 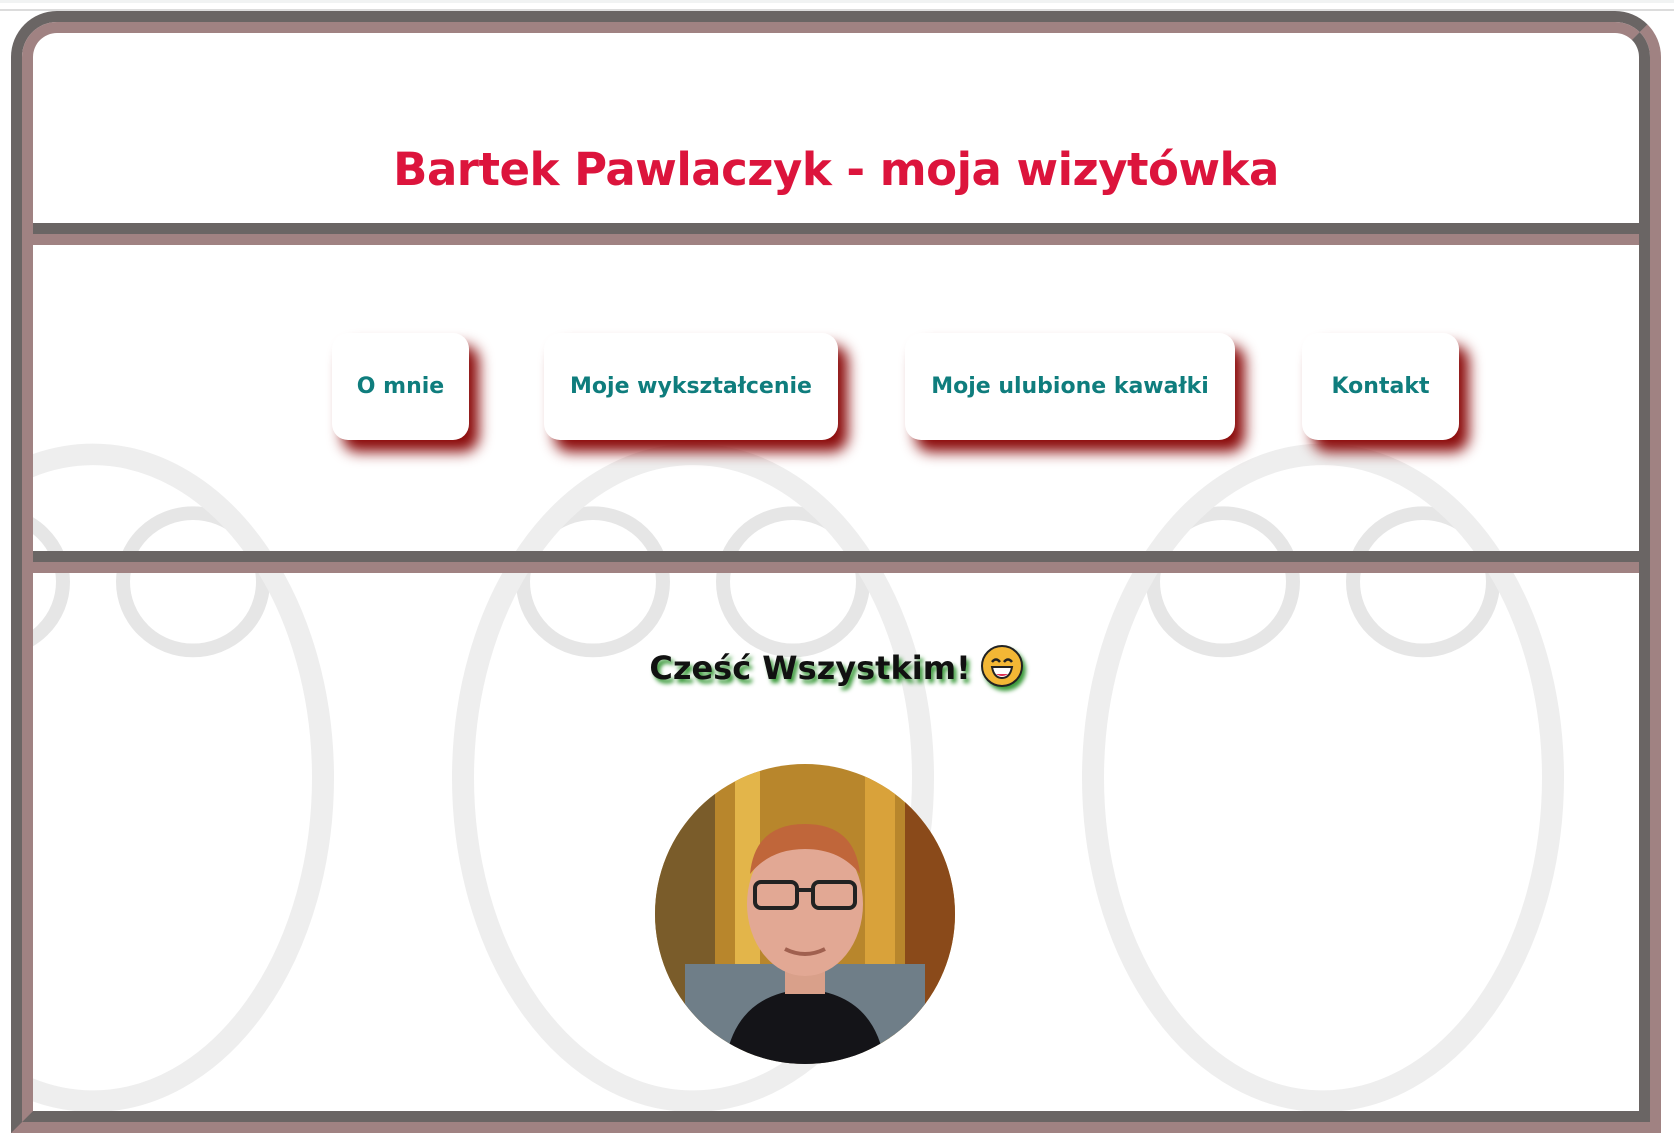 I want to click on nav-button-ulubione-kawalki: Moje ulubione kawałki, so click(x=1070, y=386).